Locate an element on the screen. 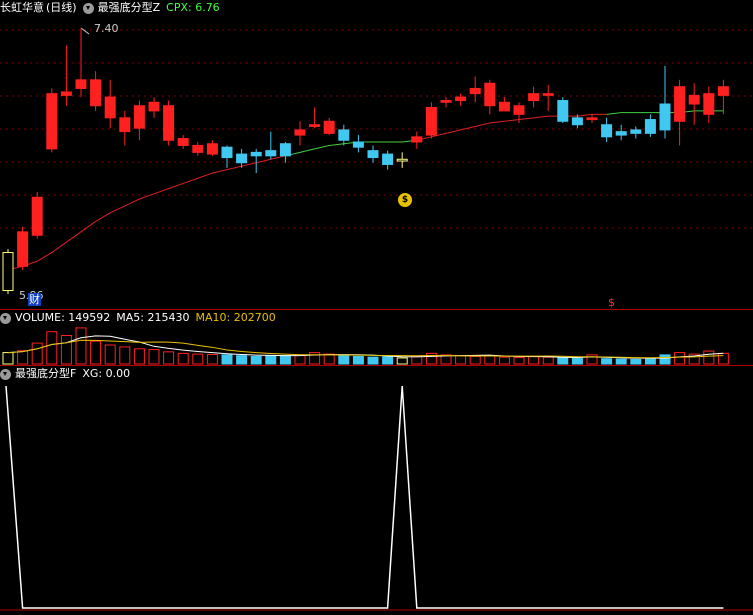 The height and width of the screenshot is (615, 753). xg-label: XG: 0.00 is located at coordinates (106, 373).